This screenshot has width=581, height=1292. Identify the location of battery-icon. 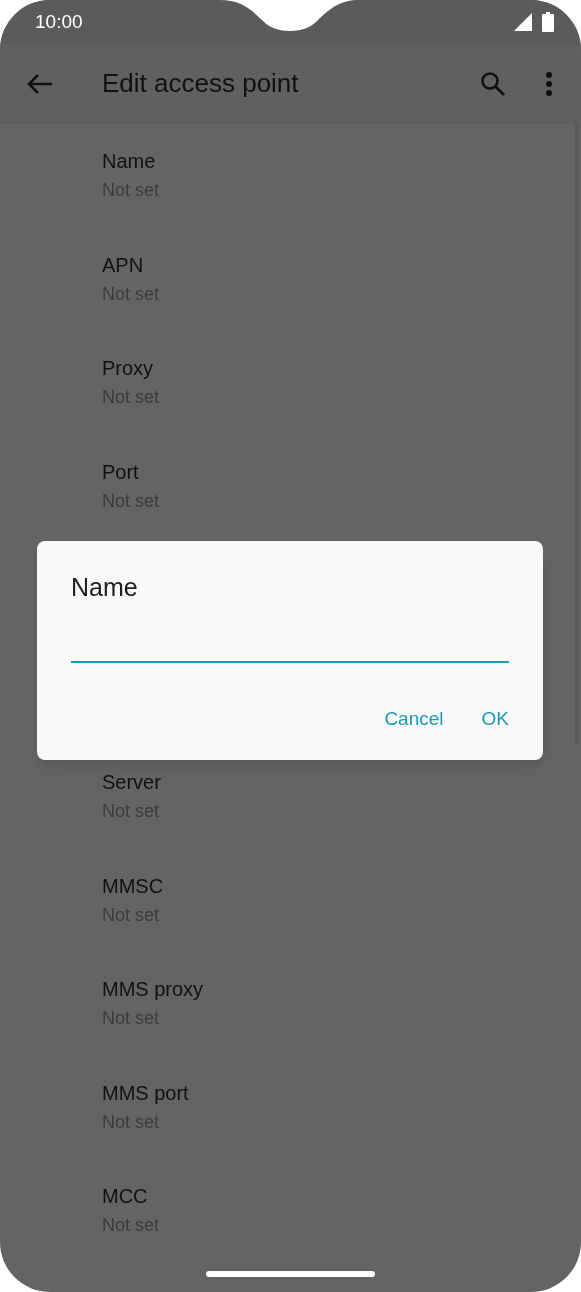
(548, 22).